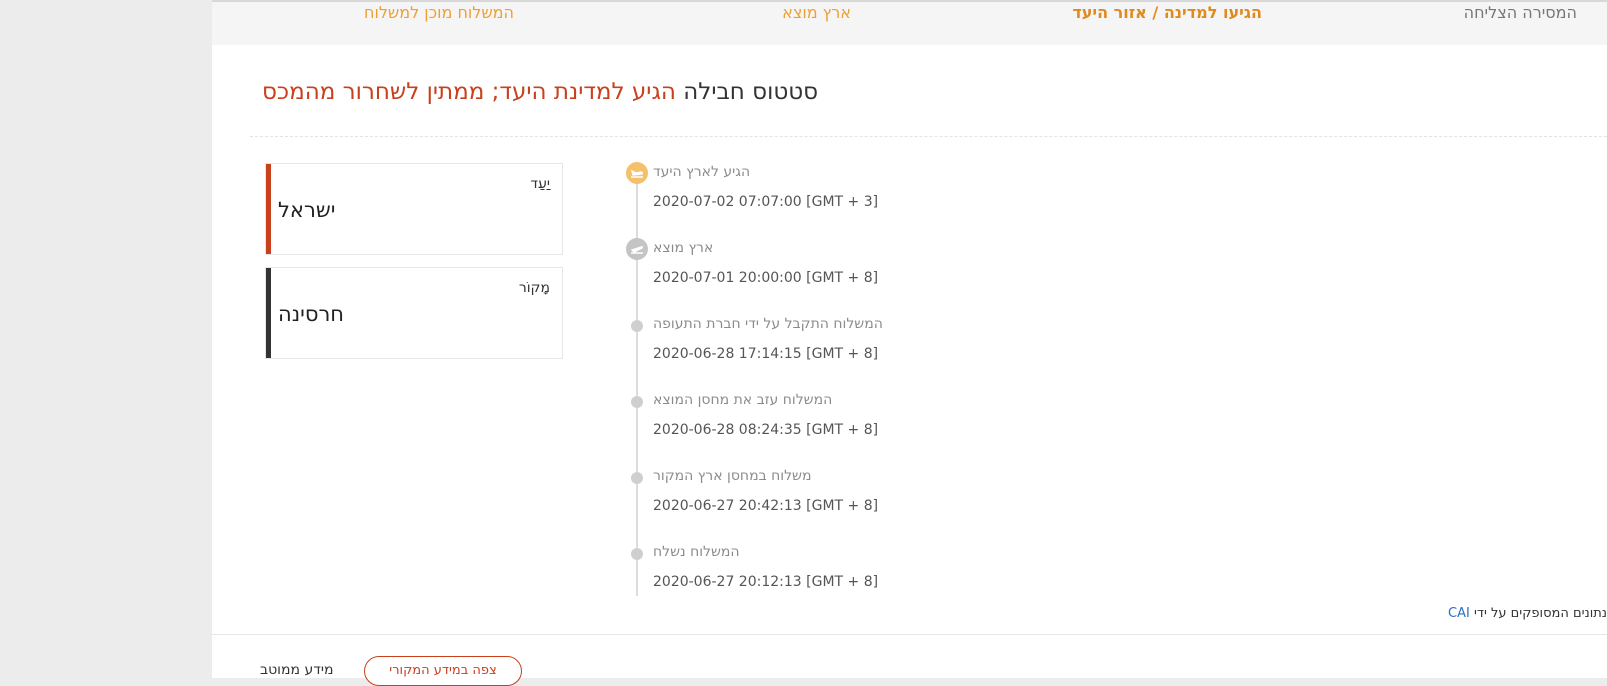 The width and height of the screenshot is (1607, 686). Describe the element at coordinates (414, 209) in the screenshot. I see `destination-card: יַעַד ישראל` at that location.